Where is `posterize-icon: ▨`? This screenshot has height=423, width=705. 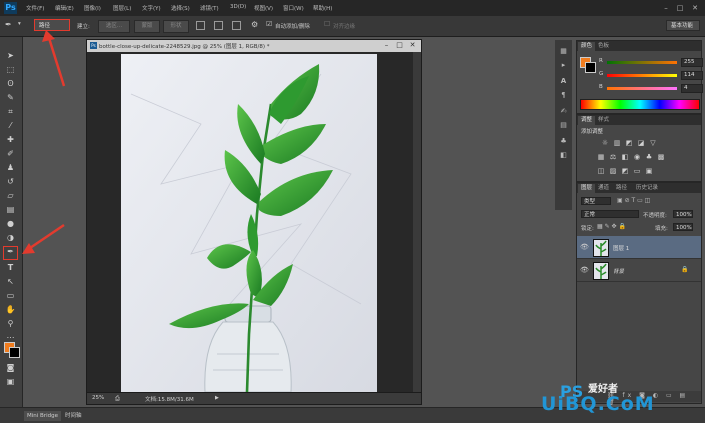
posterize-icon: ▨ is located at coordinates (613, 171).